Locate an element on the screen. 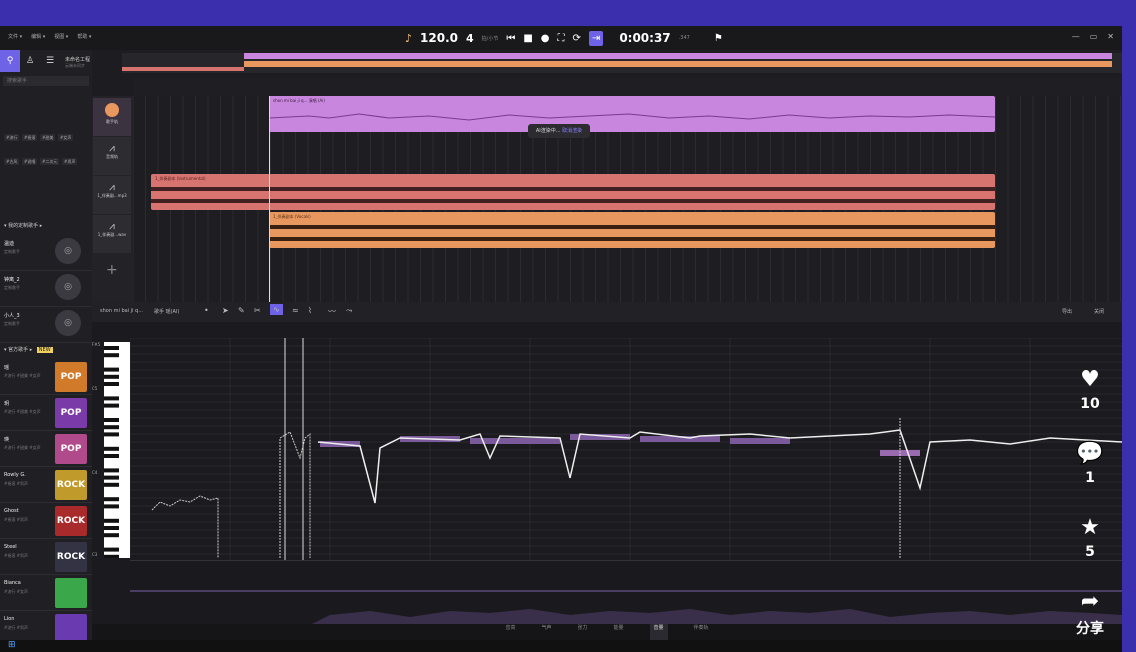  menu-edit: 编辑 ▾ is located at coordinates (38, 36).